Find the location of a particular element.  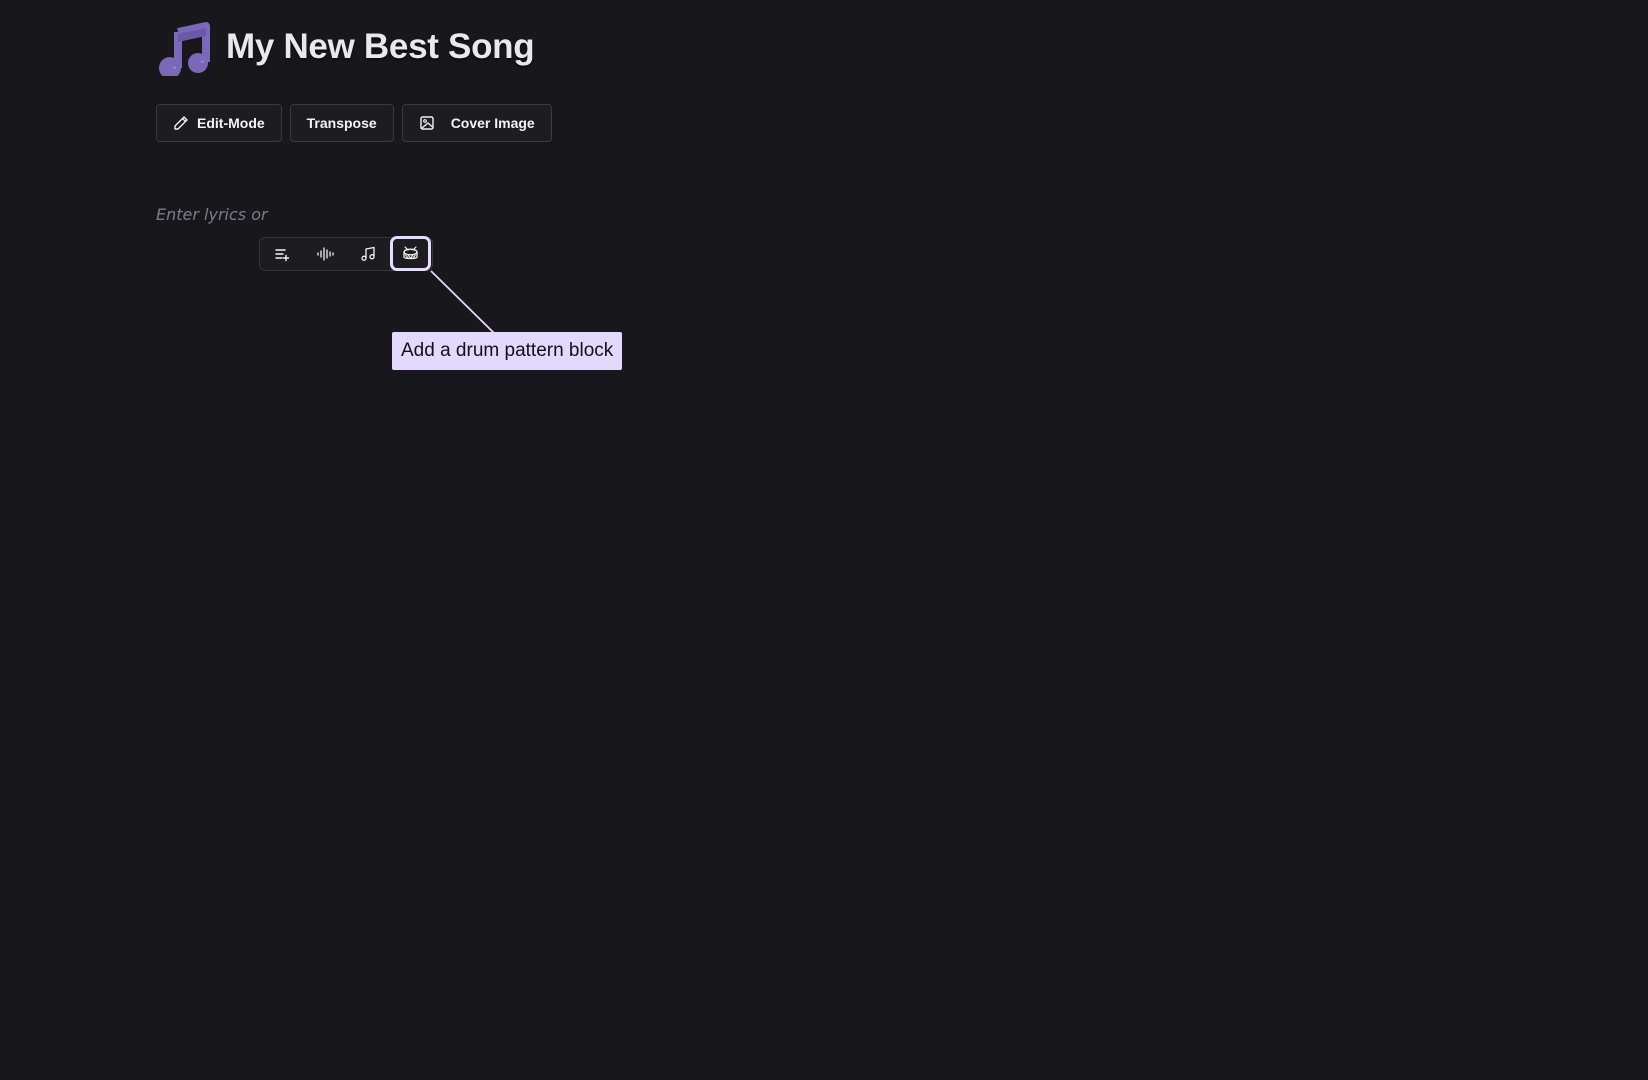

audio-waveform-icon is located at coordinates (325, 254).